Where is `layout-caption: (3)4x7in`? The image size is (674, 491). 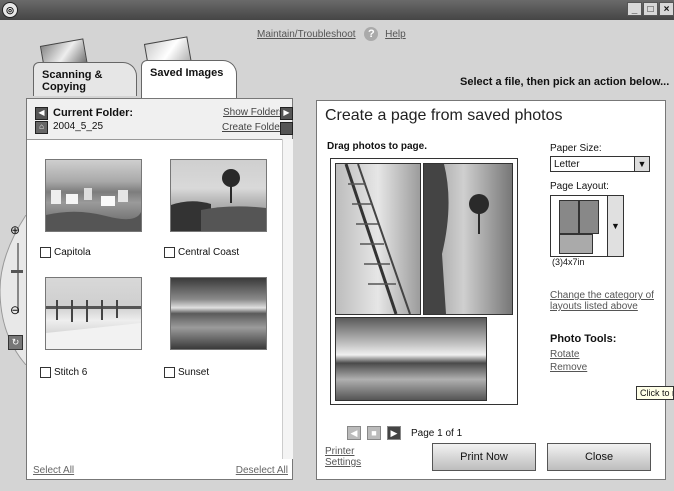
layout-caption: (3)4x7in is located at coordinates (568, 262).